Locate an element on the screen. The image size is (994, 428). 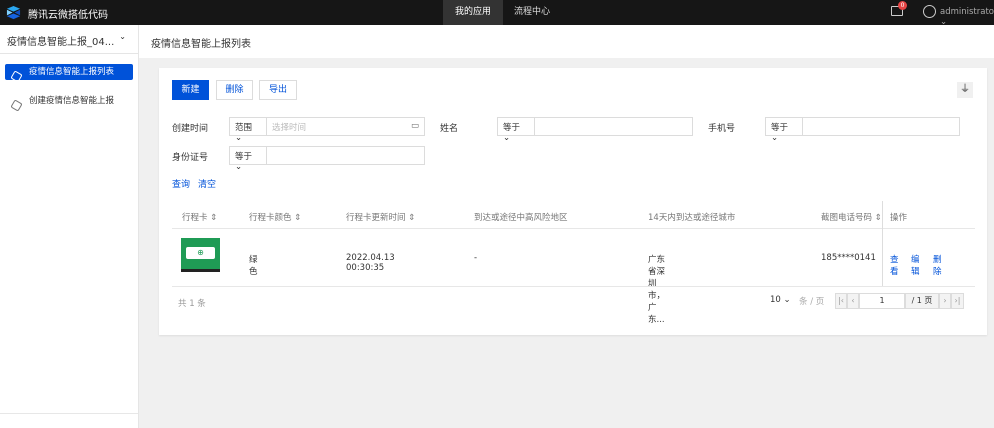
phone-operator: 等于 ⌄ is located at coordinates (784, 130).